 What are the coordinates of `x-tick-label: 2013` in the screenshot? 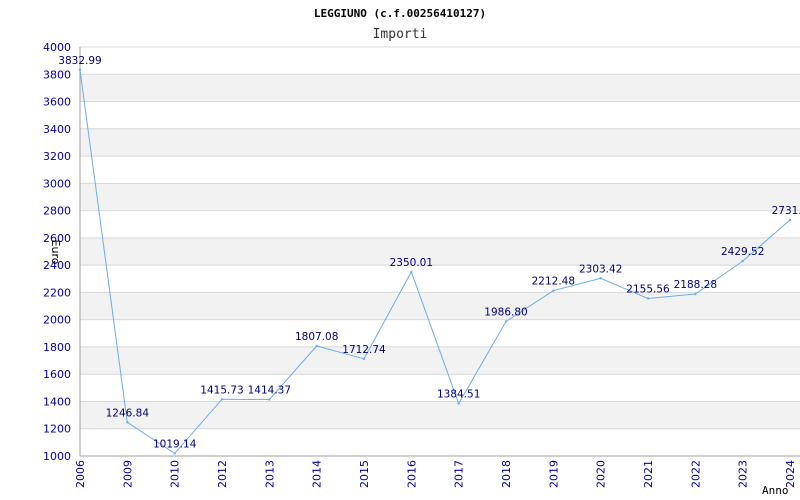 It's located at (269, 474).